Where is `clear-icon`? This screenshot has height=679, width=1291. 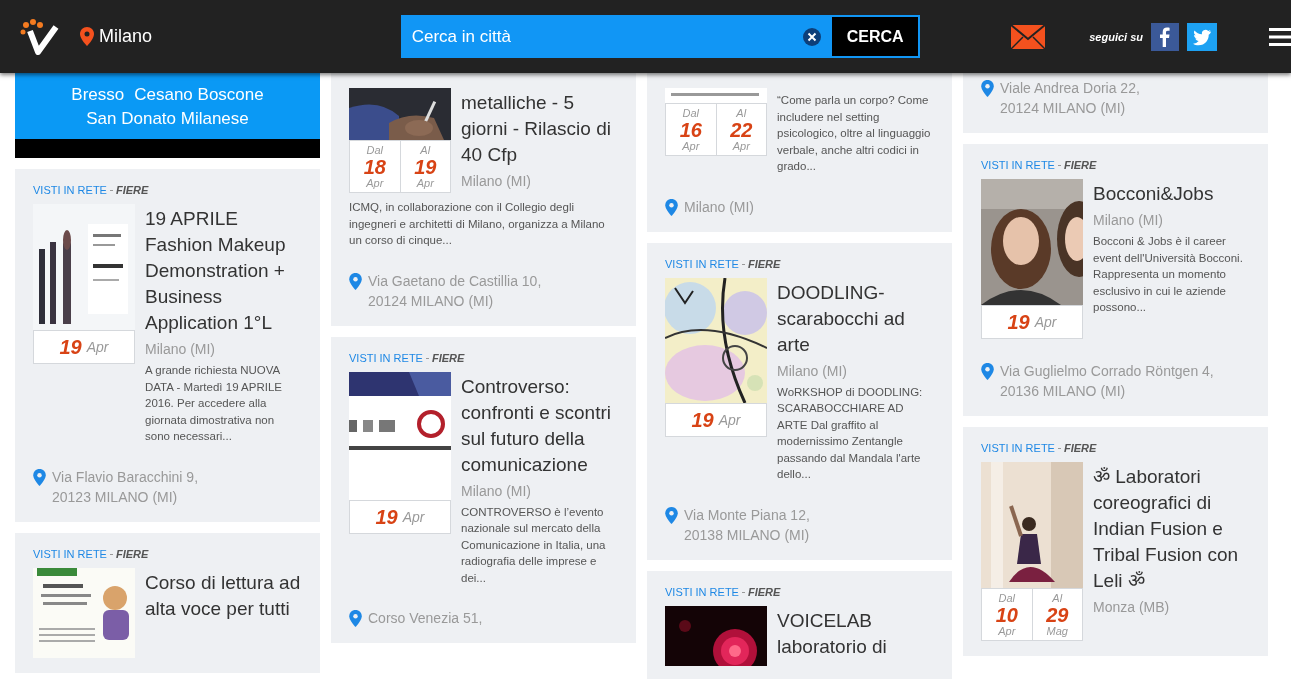 clear-icon is located at coordinates (812, 36).